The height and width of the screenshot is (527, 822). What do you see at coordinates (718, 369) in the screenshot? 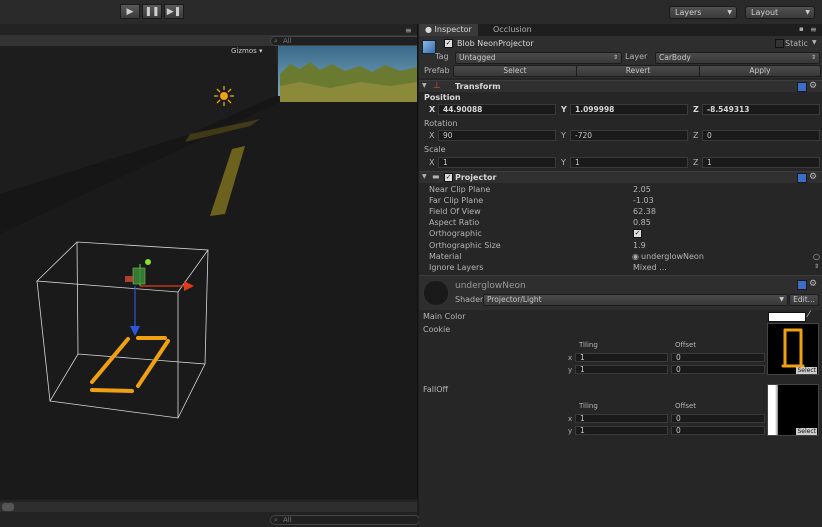
I see `cookie-offset-y-field: 0` at bounding box center [718, 369].